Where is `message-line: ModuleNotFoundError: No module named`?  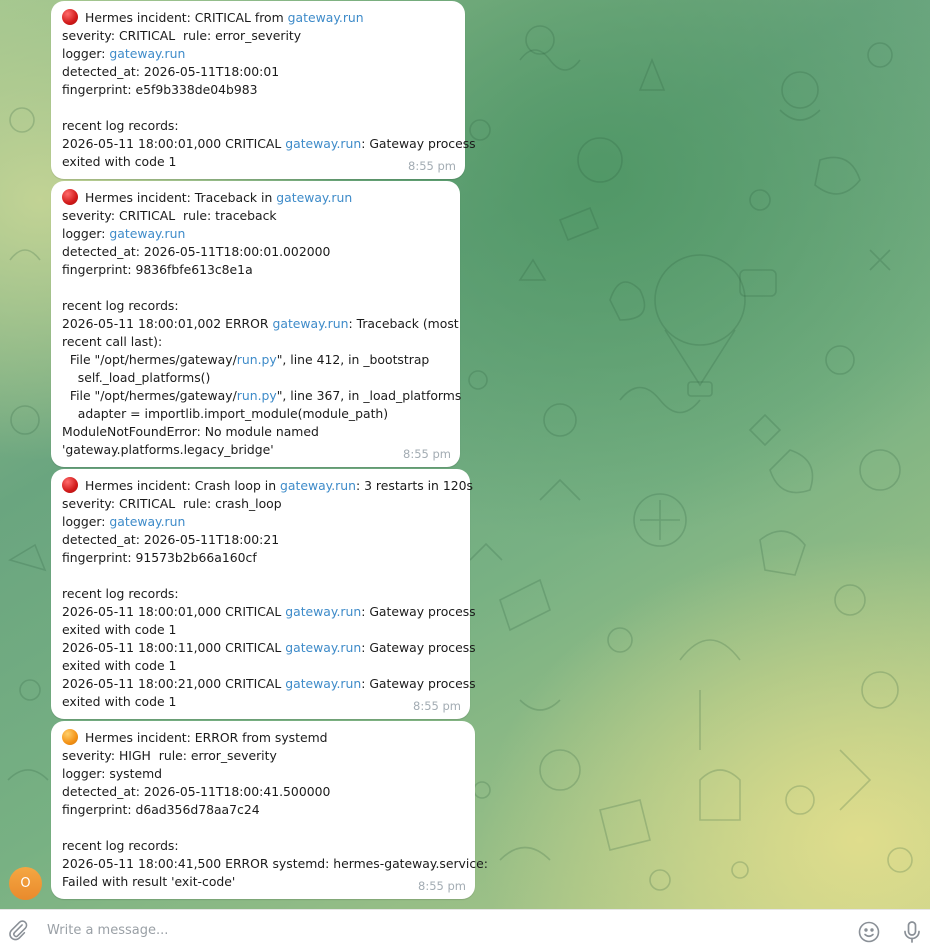 message-line: ModuleNotFoundError: No module named is located at coordinates (255, 432).